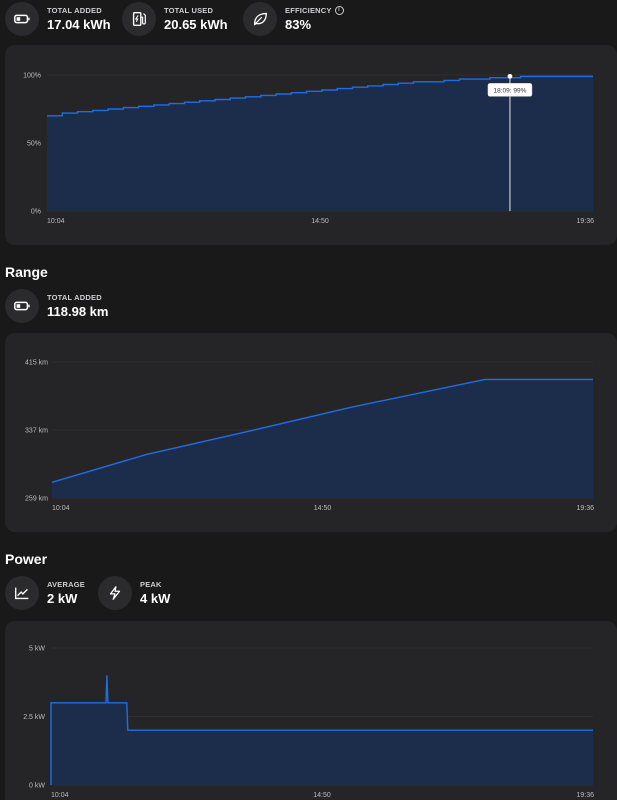  What do you see at coordinates (510, 90) in the screenshot?
I see `tooltip-text: 18:09: 99%` at bounding box center [510, 90].